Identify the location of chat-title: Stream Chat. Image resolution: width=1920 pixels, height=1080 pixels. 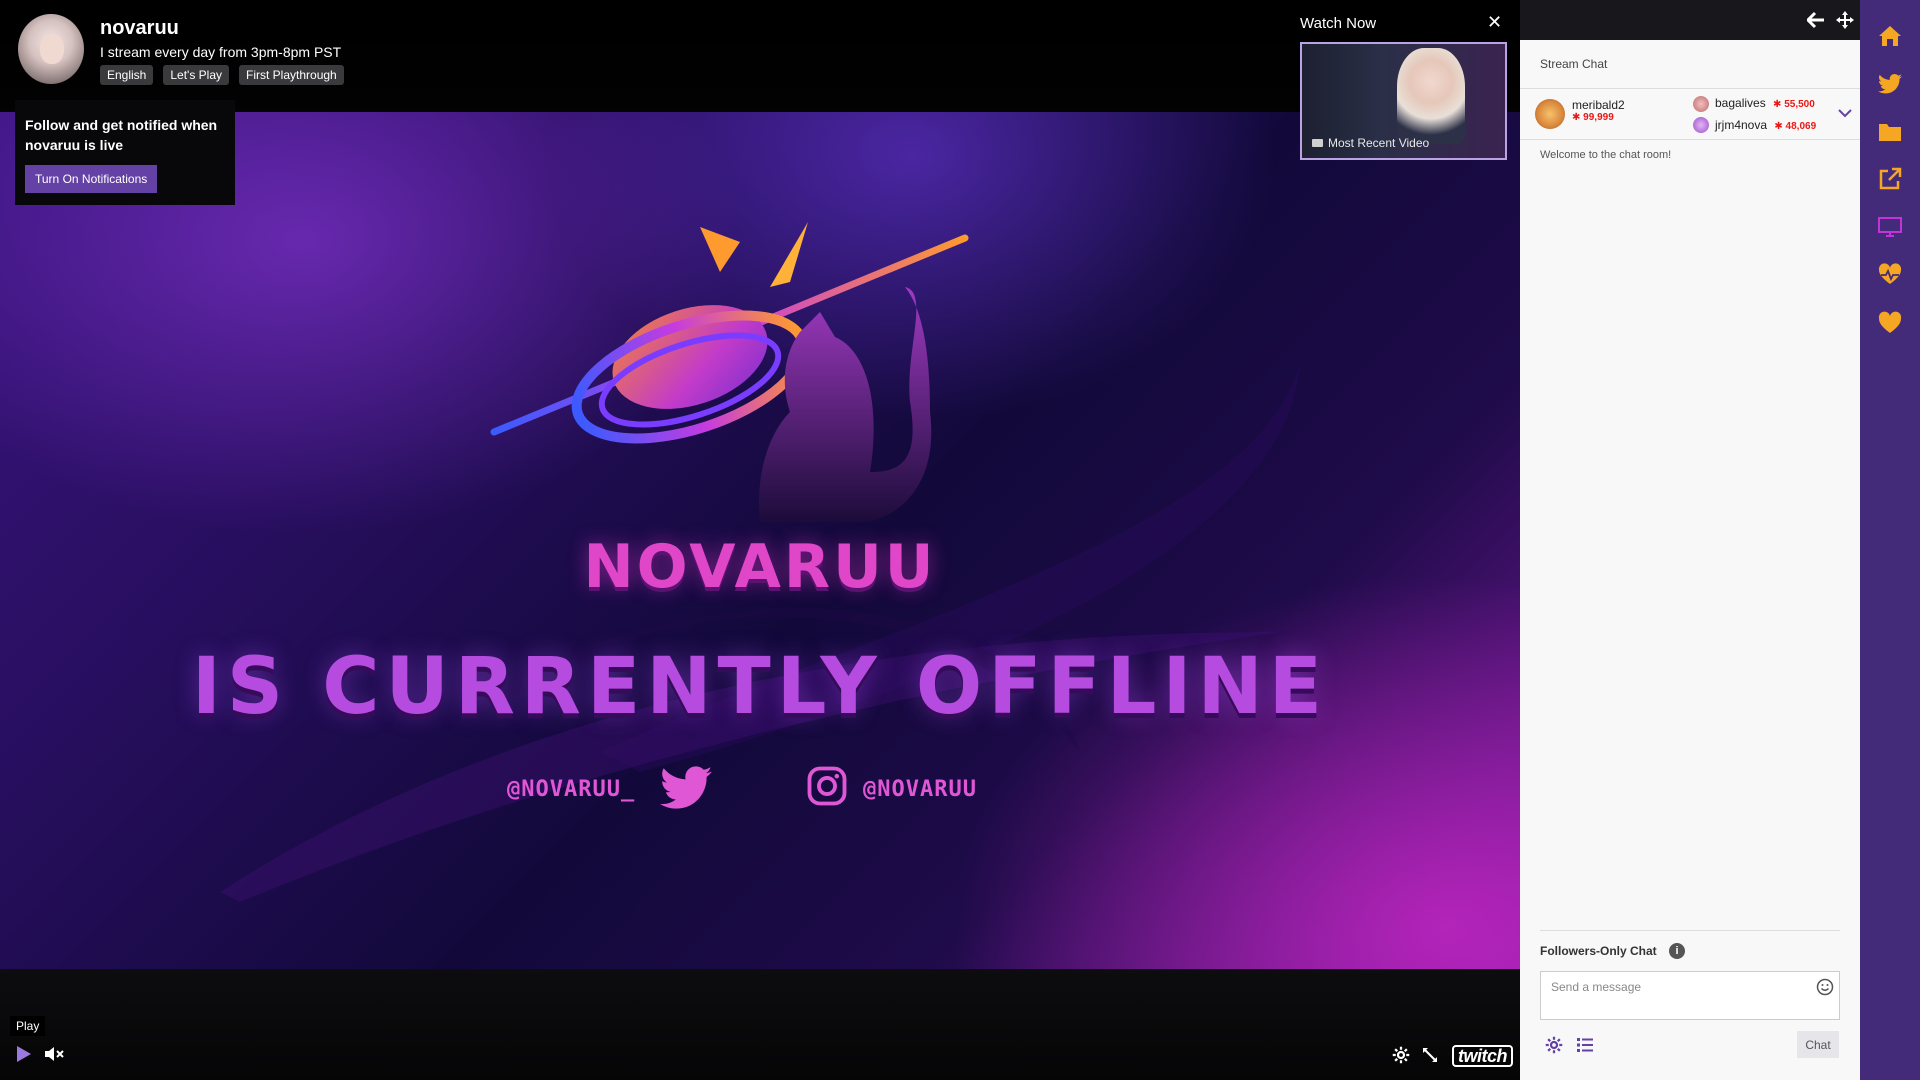
(1574, 64).